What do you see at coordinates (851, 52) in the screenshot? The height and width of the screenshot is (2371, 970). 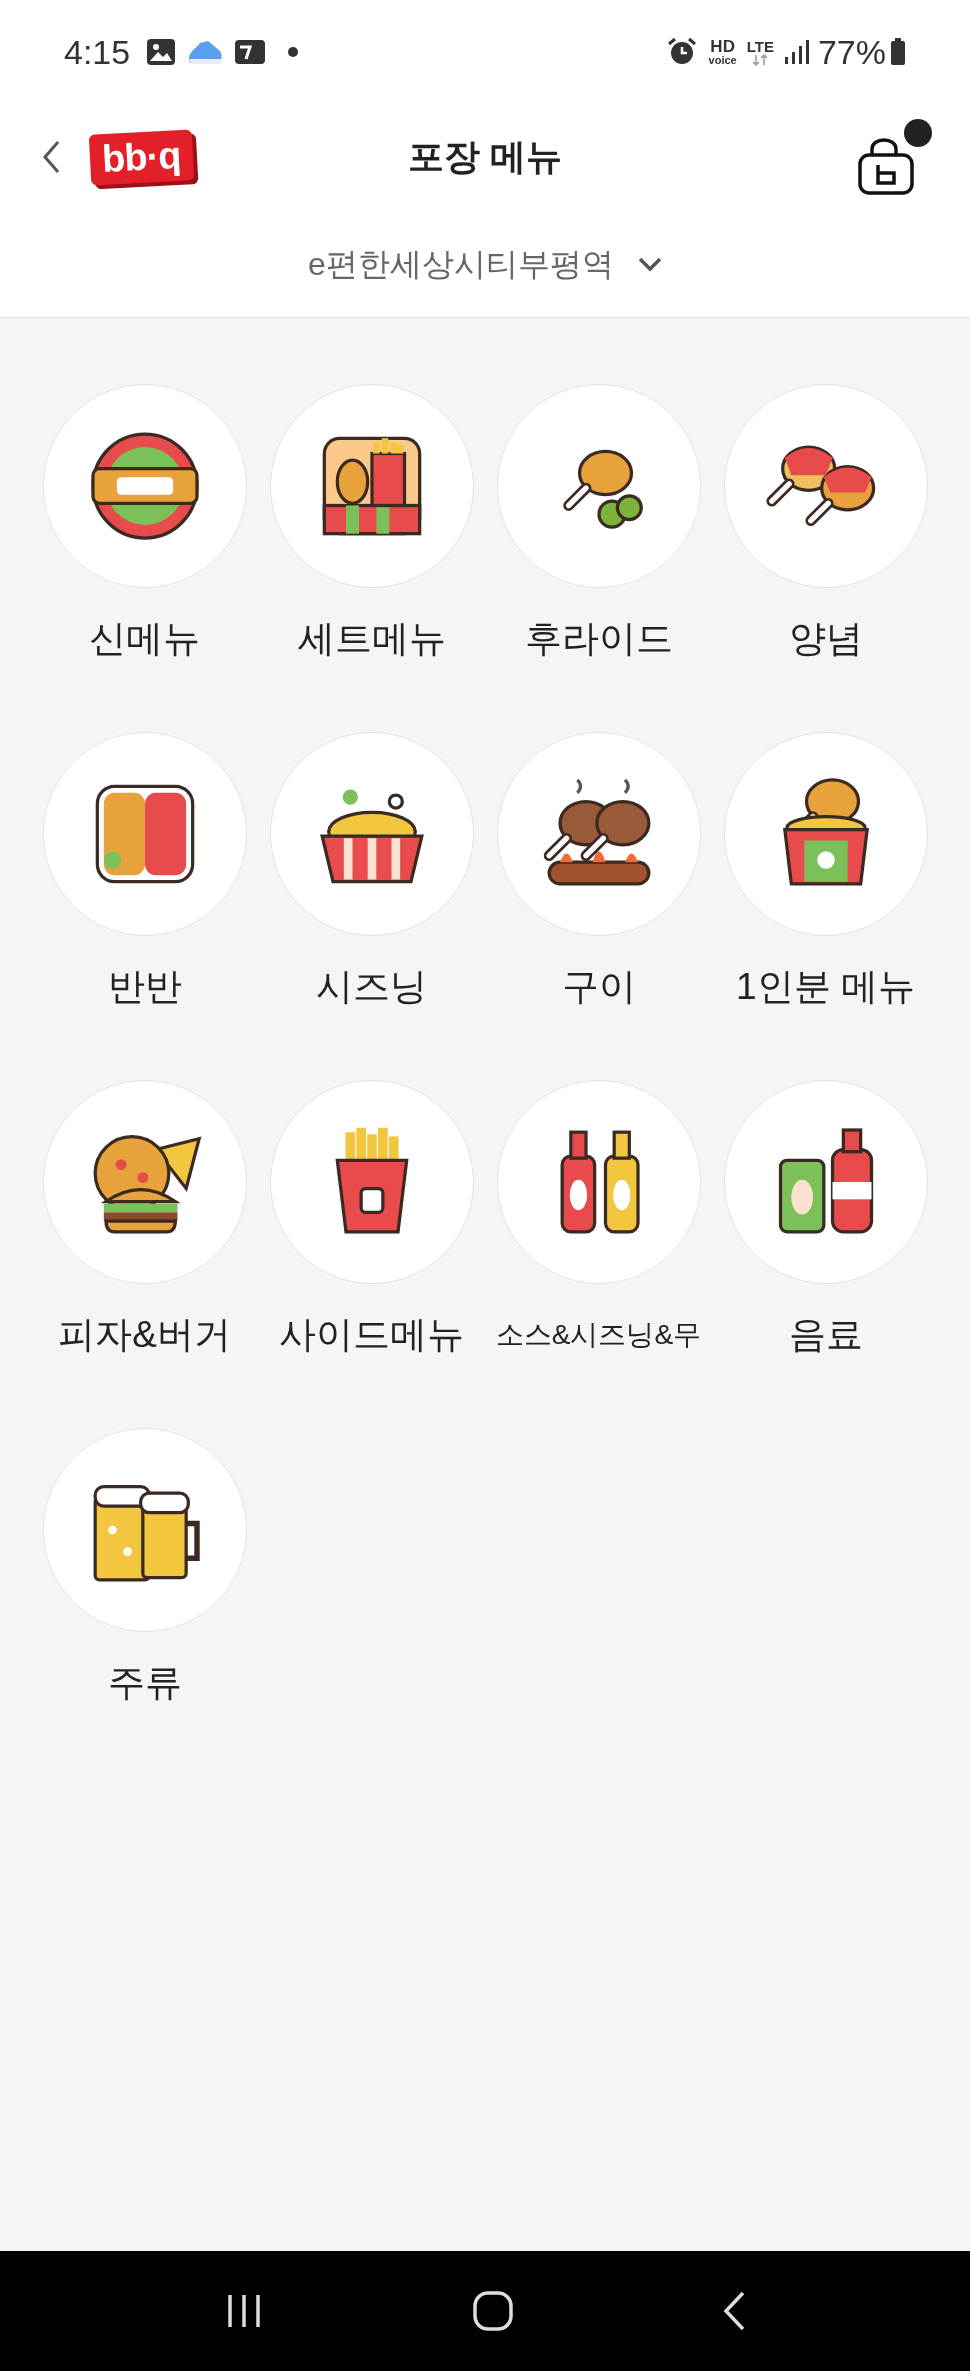 I see `battery-percent: 77%` at bounding box center [851, 52].